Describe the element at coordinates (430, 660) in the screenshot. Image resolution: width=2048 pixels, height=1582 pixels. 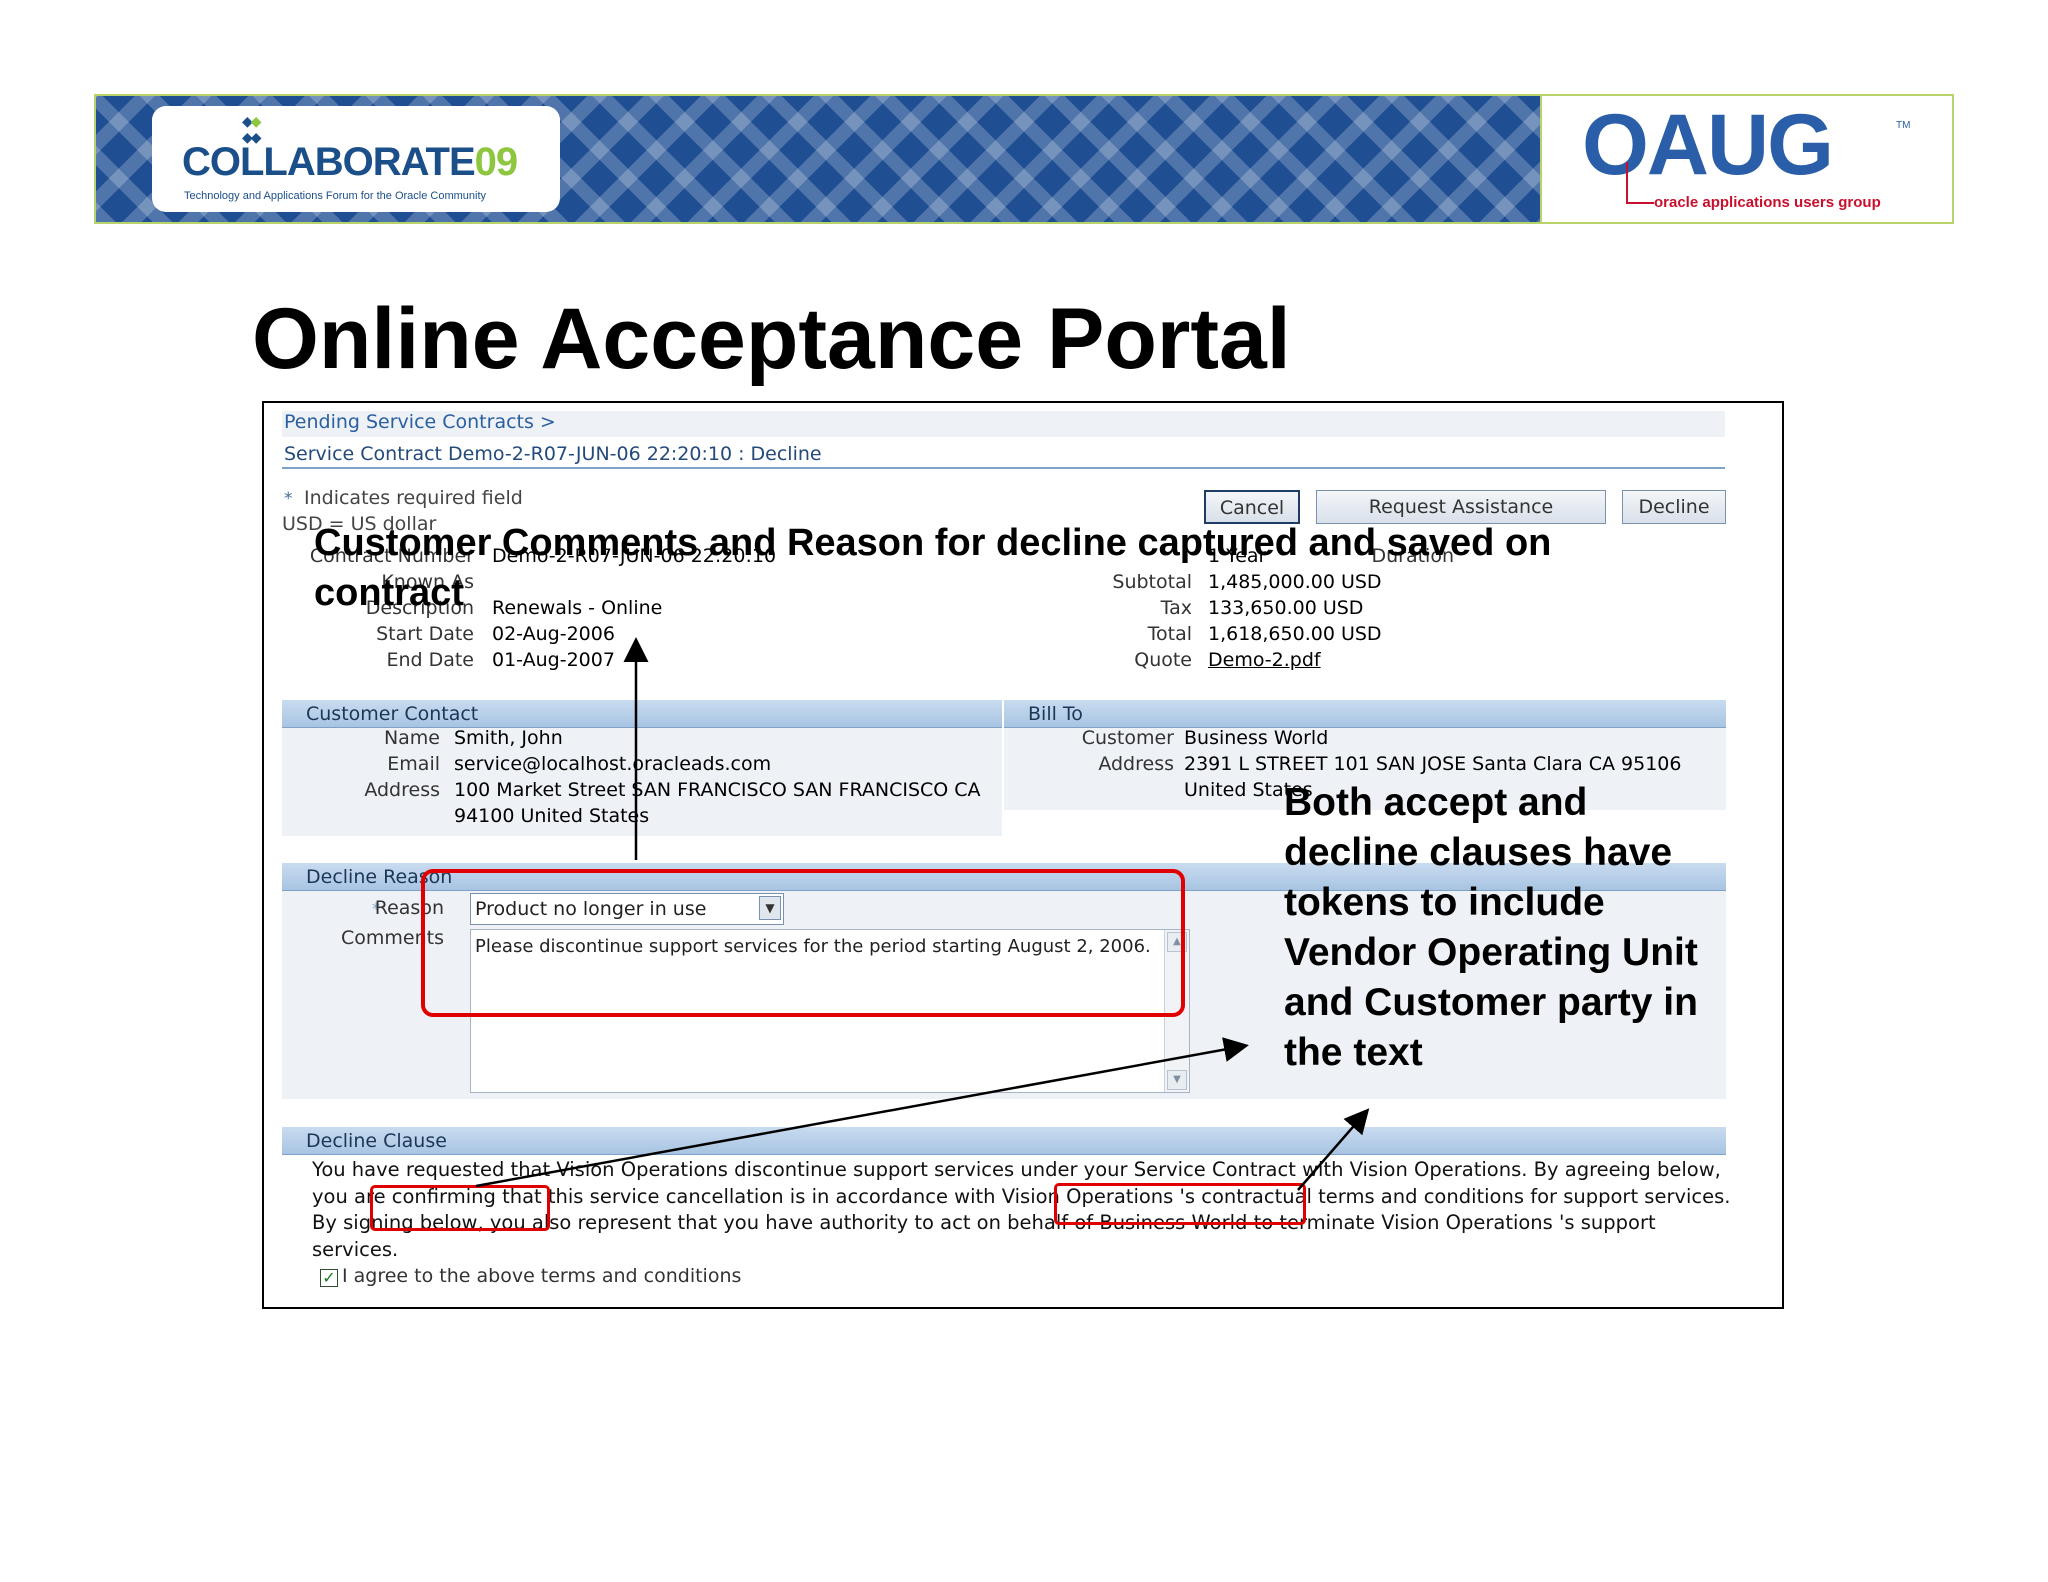
I see `end-date-label: End Date` at that location.